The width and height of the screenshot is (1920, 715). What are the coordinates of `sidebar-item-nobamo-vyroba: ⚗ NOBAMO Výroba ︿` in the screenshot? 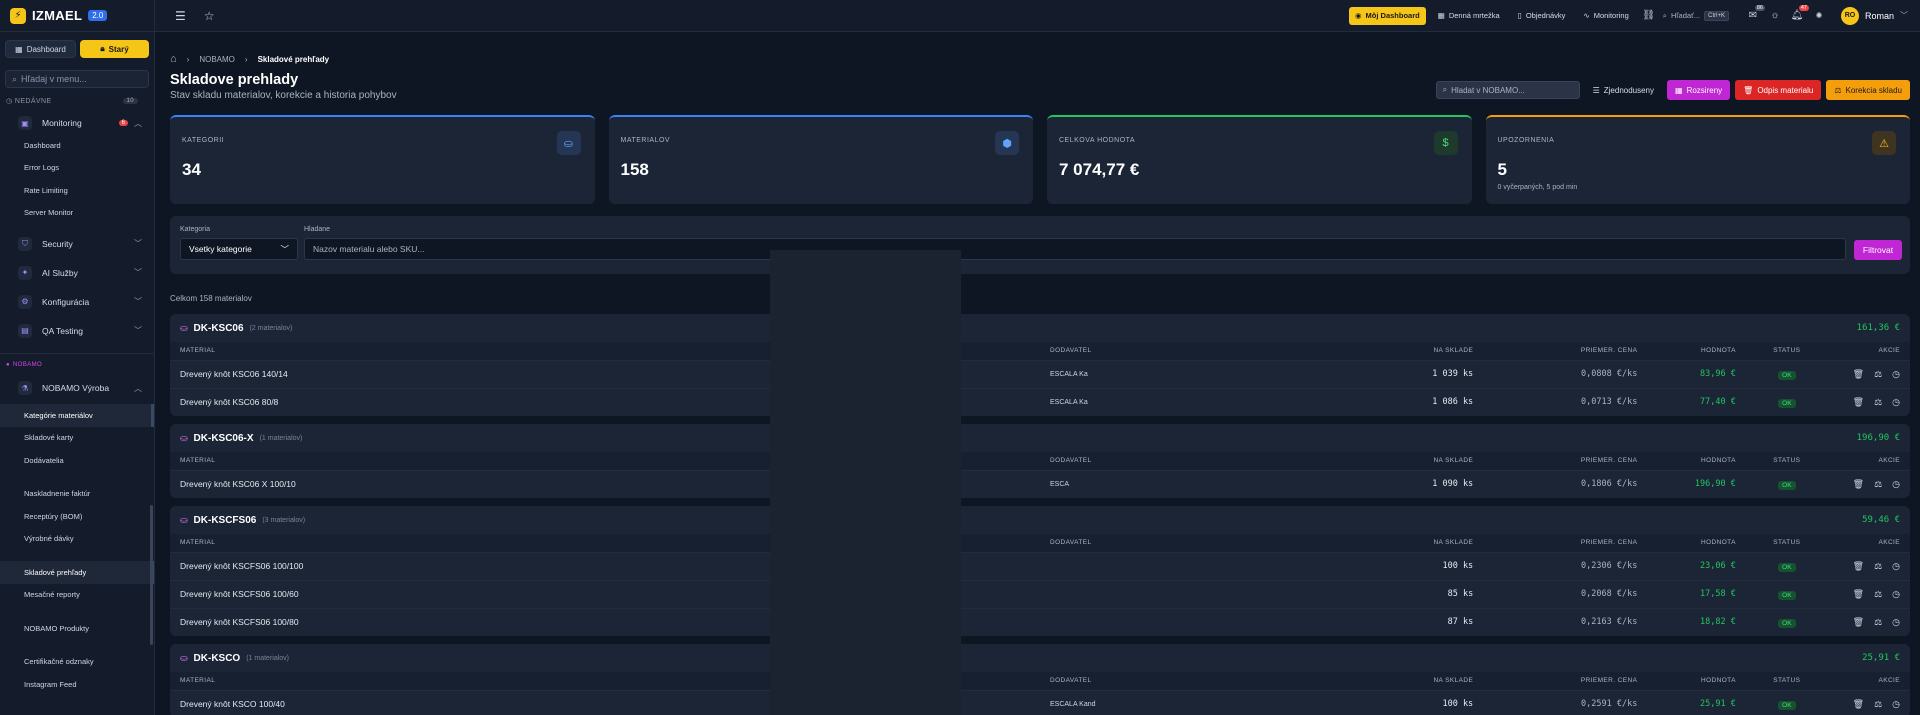 It's located at (77, 388).